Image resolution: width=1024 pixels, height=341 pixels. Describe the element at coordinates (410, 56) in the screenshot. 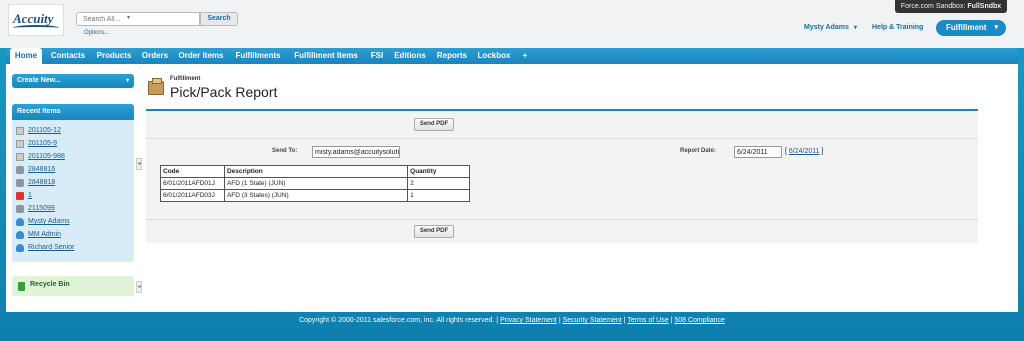

I see `tab-editions: Editions` at that location.